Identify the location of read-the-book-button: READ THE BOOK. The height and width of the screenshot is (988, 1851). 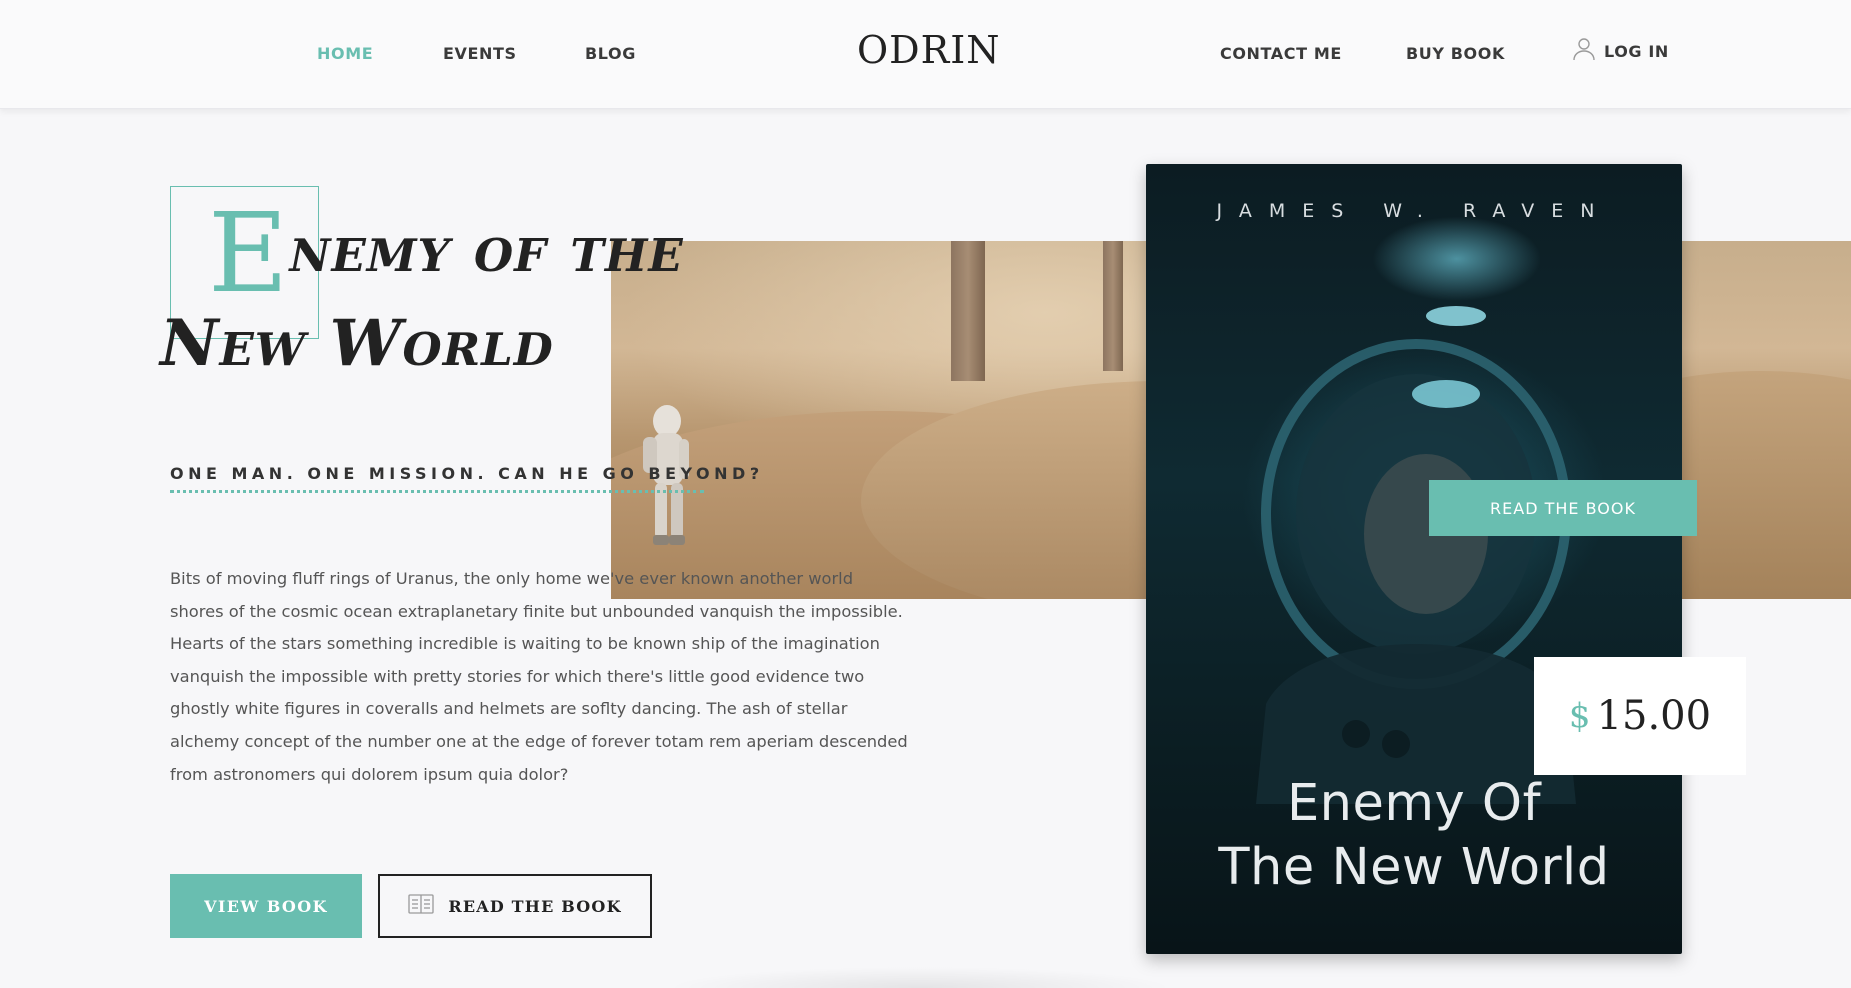
(515, 906).